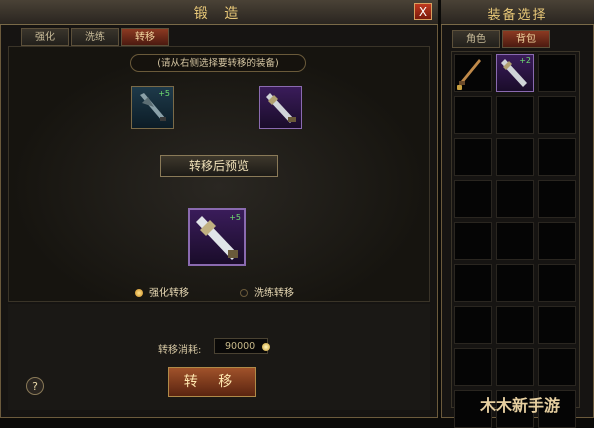 This screenshot has height=428, width=594. I want to click on plus-label: +2, so click(525, 60).